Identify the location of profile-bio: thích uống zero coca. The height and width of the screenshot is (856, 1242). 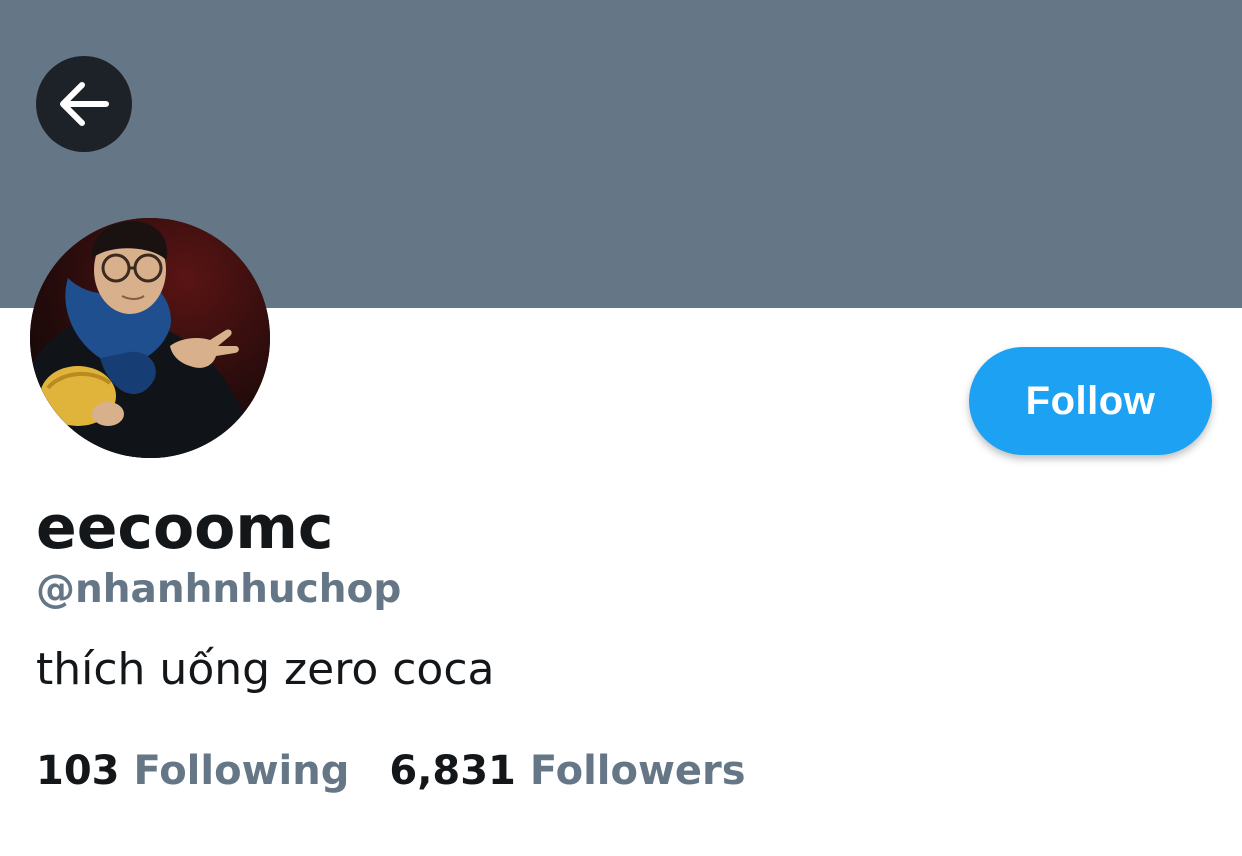
(265, 669).